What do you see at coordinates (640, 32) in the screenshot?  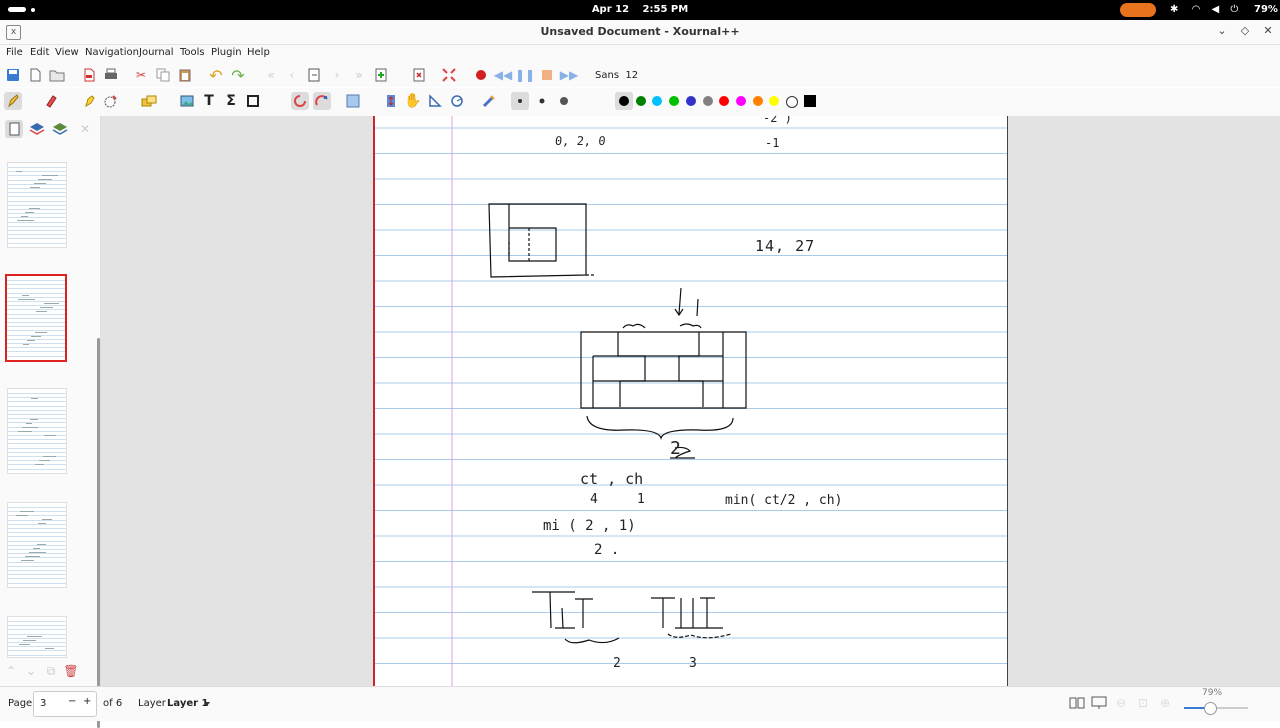 I see `window-titlebar: x Unsaved Document - Xournal++ ⌄ ◇ ✕` at bounding box center [640, 32].